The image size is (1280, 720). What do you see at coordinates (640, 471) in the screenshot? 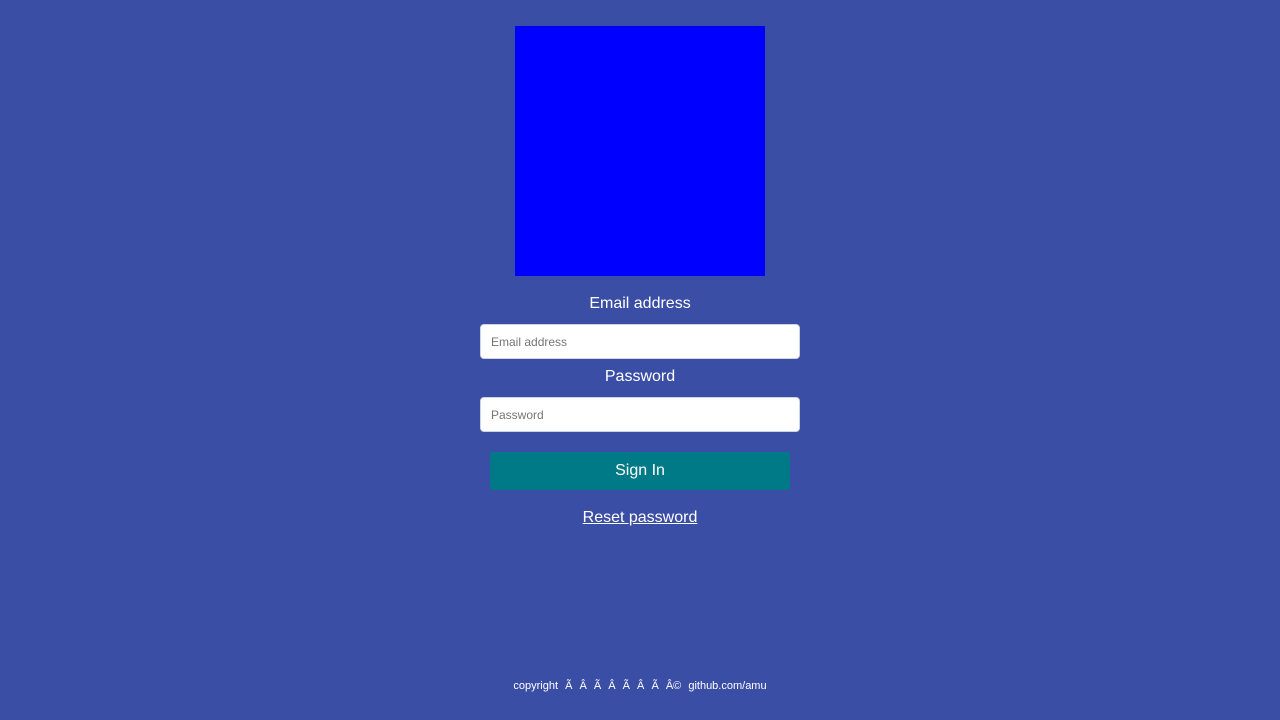
I see `sign-in-button: Sign In` at bounding box center [640, 471].